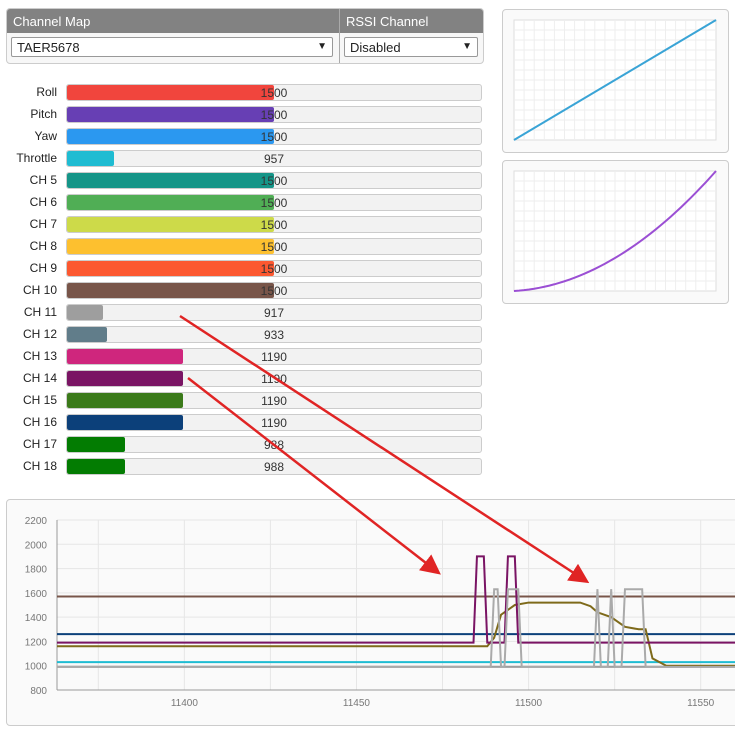  What do you see at coordinates (39, 444) in the screenshot?
I see `channel-label: CH 17` at bounding box center [39, 444].